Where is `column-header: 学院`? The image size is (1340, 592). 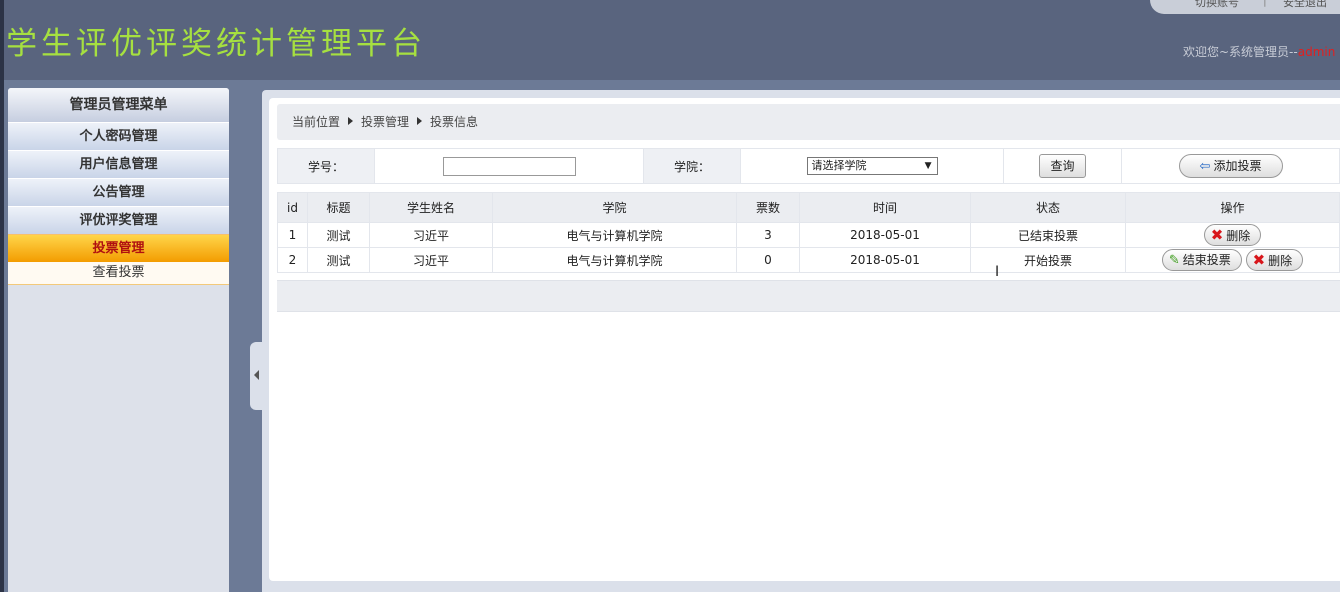
column-header: 学院 is located at coordinates (614, 207).